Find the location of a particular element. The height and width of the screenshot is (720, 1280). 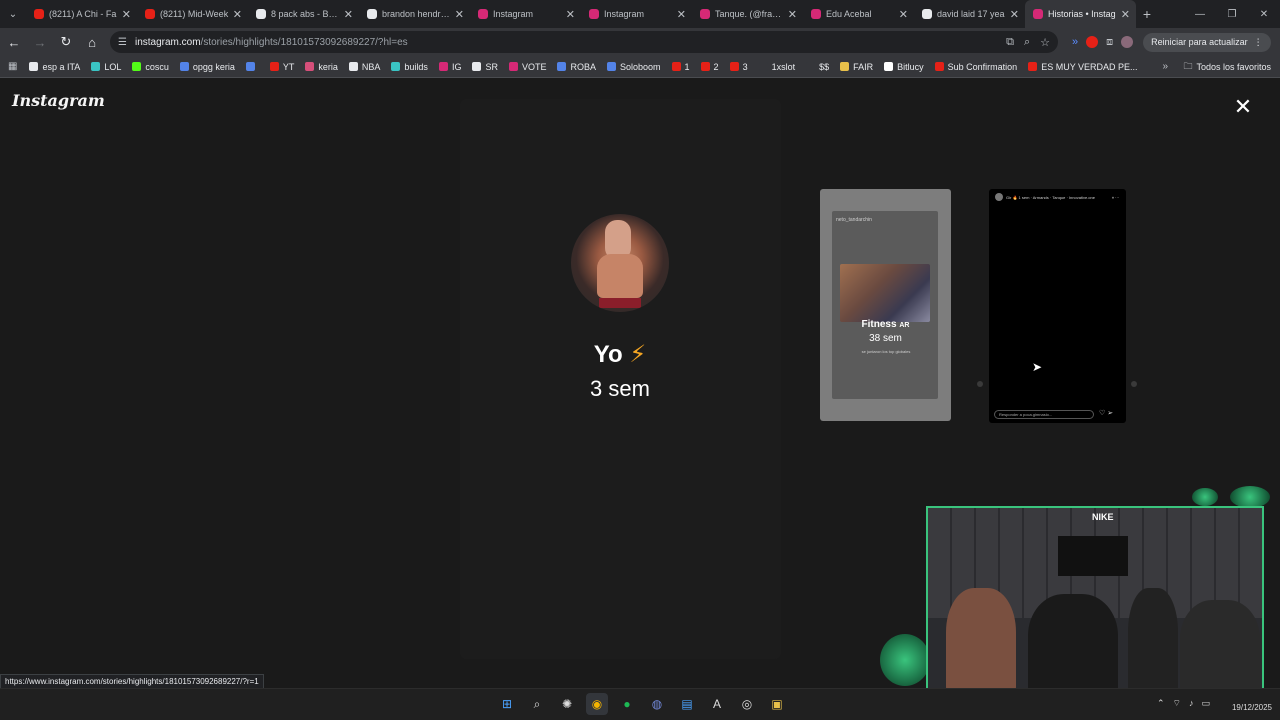

bookmark-item: $$ is located at coordinates (817, 67).